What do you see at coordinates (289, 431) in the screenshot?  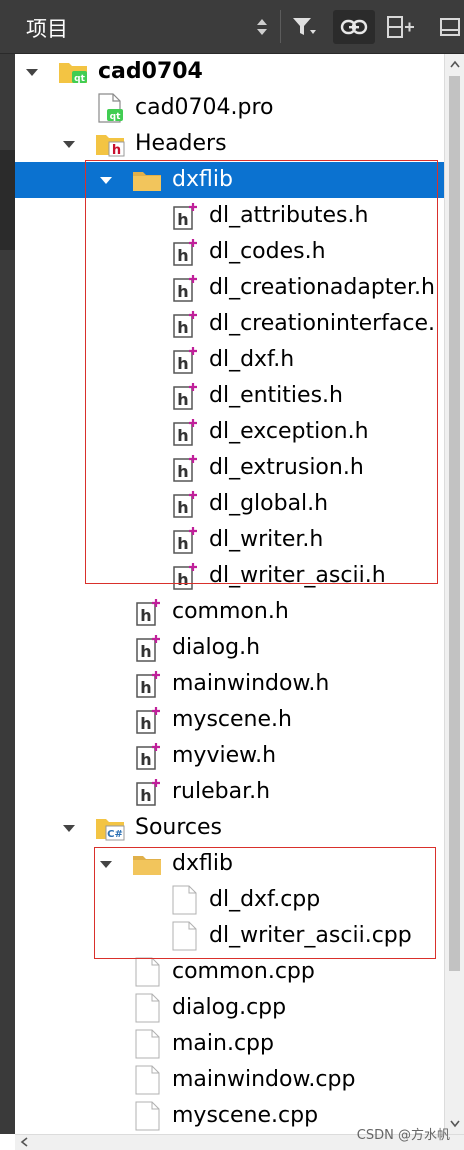 I see `tree-row-label: dl_exception.h` at bounding box center [289, 431].